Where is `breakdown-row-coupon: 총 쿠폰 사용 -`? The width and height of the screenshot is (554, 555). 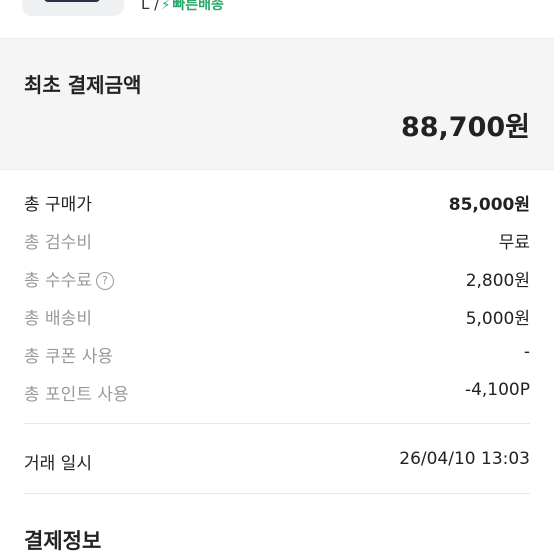
breakdown-row-coupon: 총 쿠폰 사용 - is located at coordinates (277, 357).